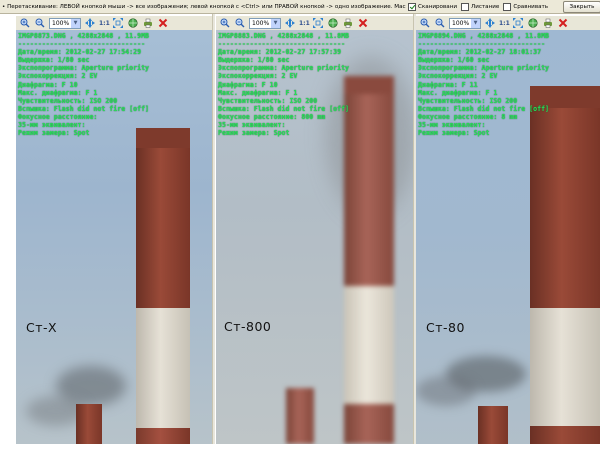 Image resolution: width=600 pixels, height=450 pixels. Describe the element at coordinates (42, 327) in the screenshot. I see `image-caption: Ст-Х` at that location.